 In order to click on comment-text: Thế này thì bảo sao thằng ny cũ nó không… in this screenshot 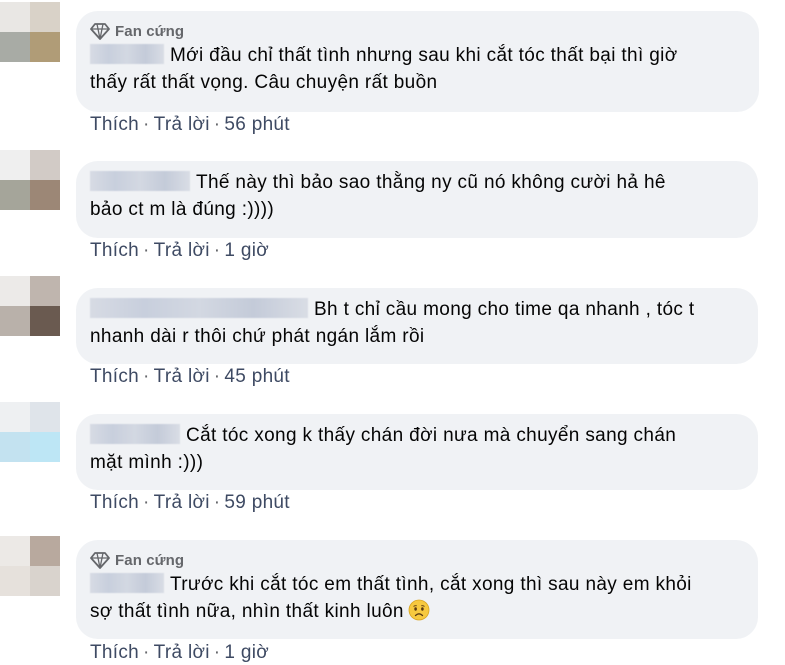, I will do `click(416, 196)`.